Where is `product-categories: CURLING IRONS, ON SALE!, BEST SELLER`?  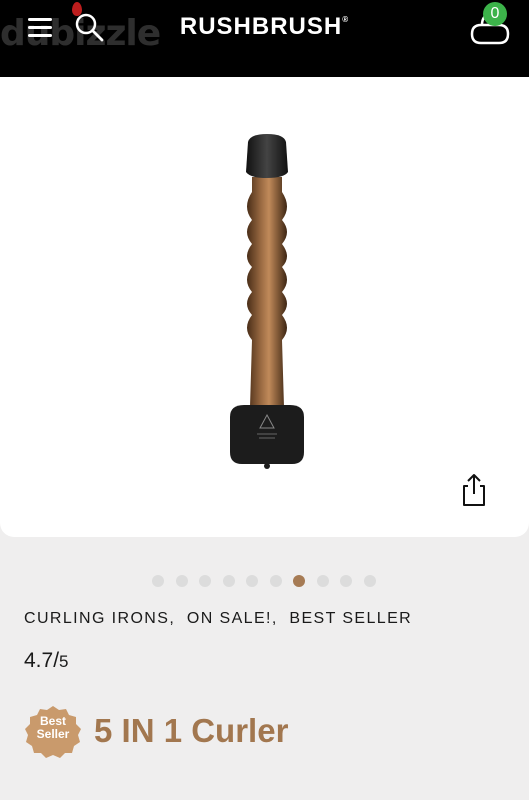
product-categories: CURLING IRONS, ON SALE!, BEST SELLER is located at coordinates (218, 619).